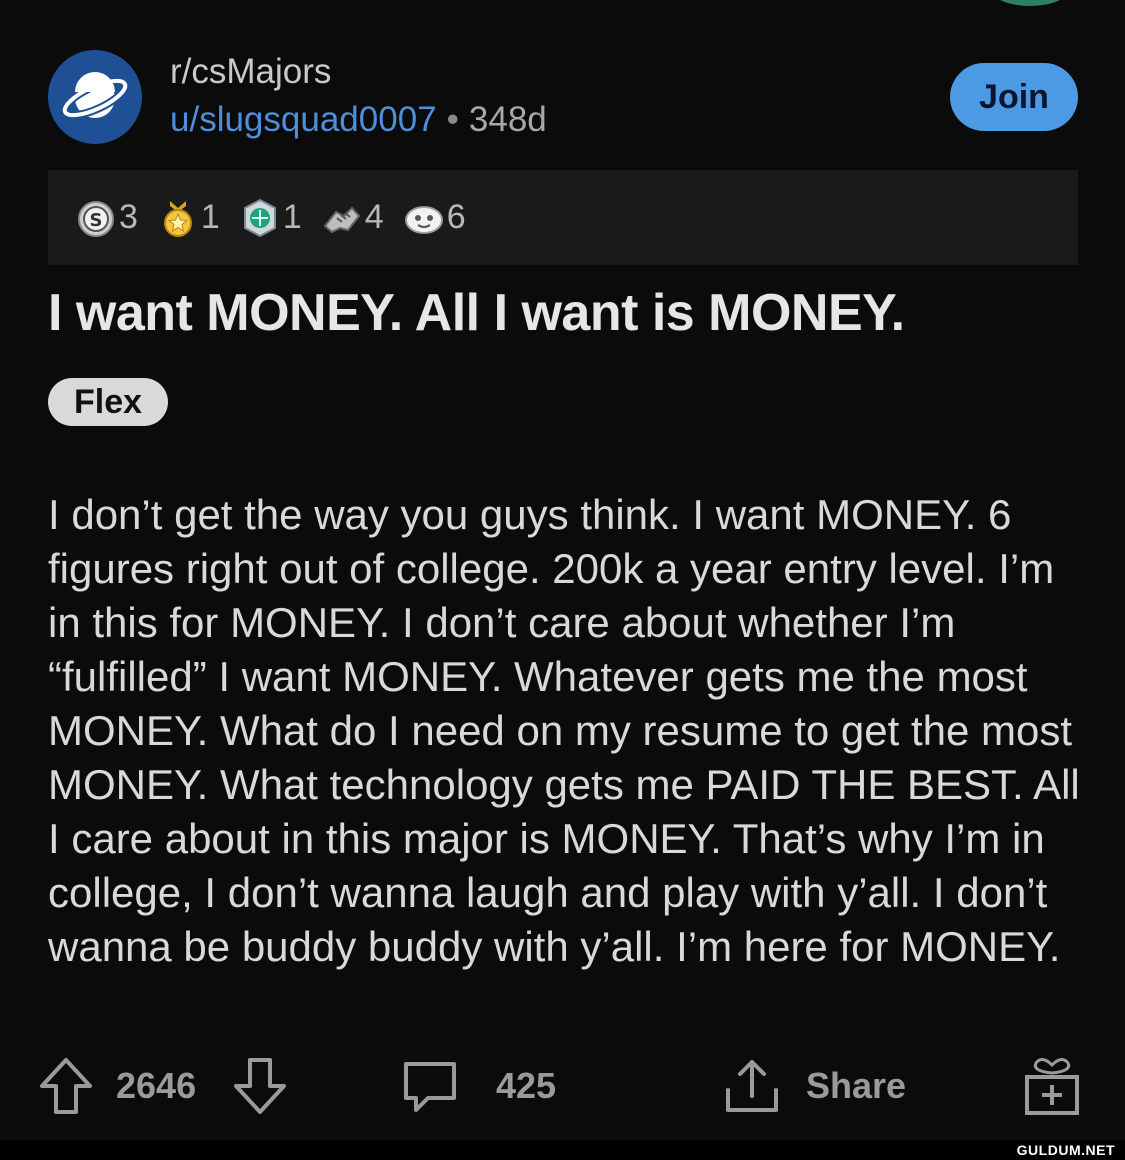 The height and width of the screenshot is (1160, 1125). What do you see at coordinates (108, 402) in the screenshot?
I see `post-flair: Flex` at bounding box center [108, 402].